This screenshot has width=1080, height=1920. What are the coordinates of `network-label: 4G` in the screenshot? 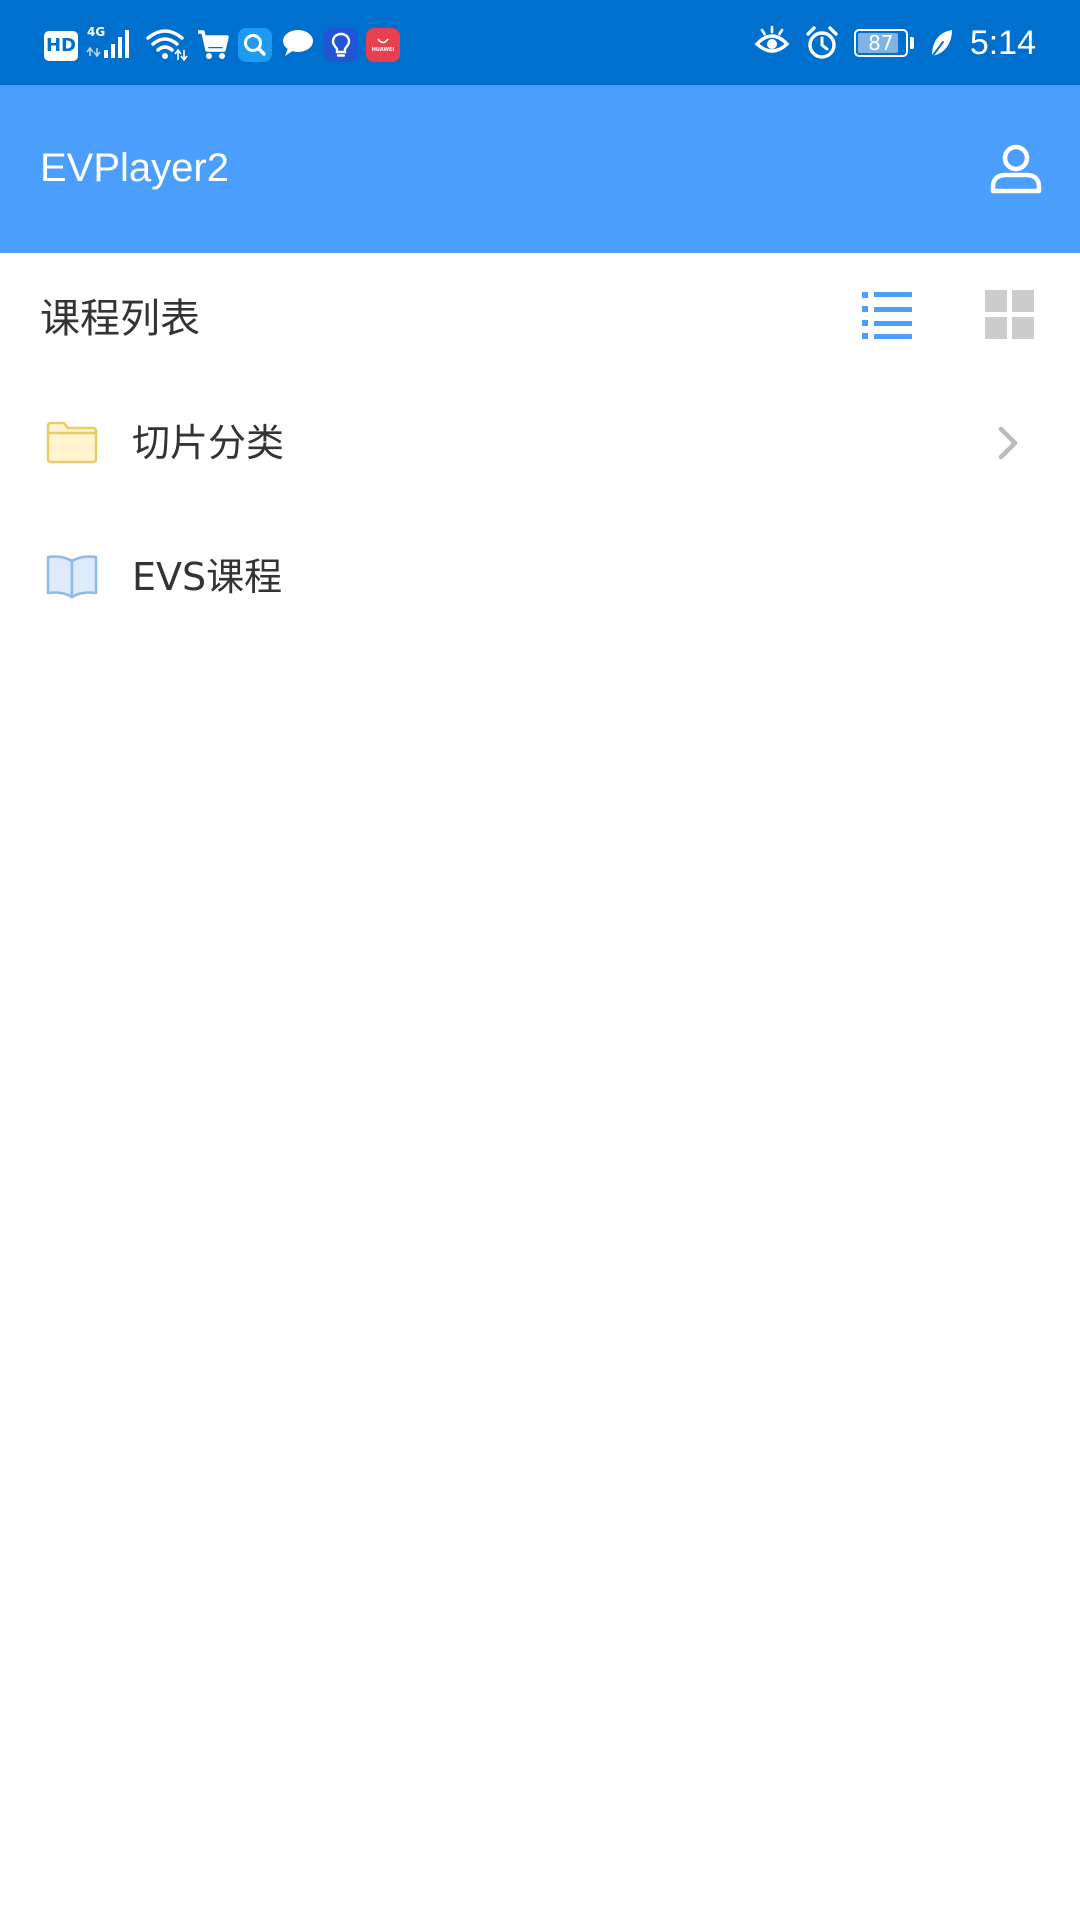 It's located at (96, 32).